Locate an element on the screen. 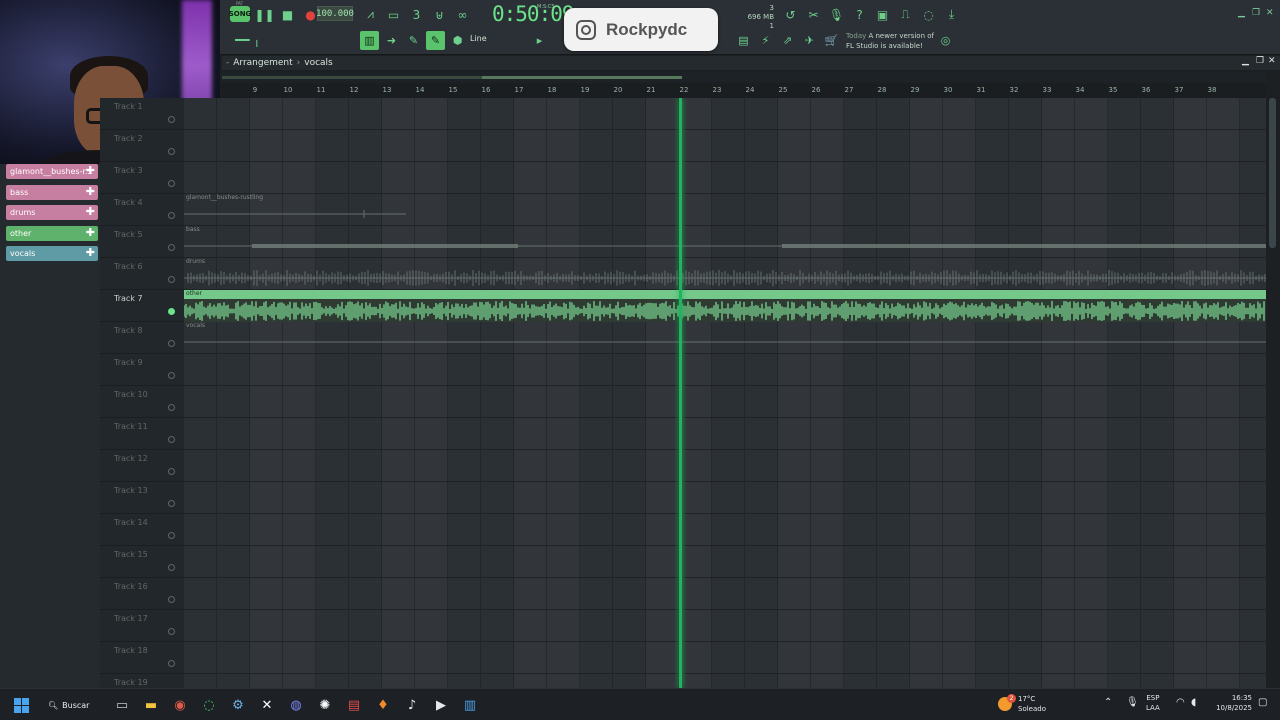 The image size is (1280, 720). help-icon: ? is located at coordinates (859, 14).